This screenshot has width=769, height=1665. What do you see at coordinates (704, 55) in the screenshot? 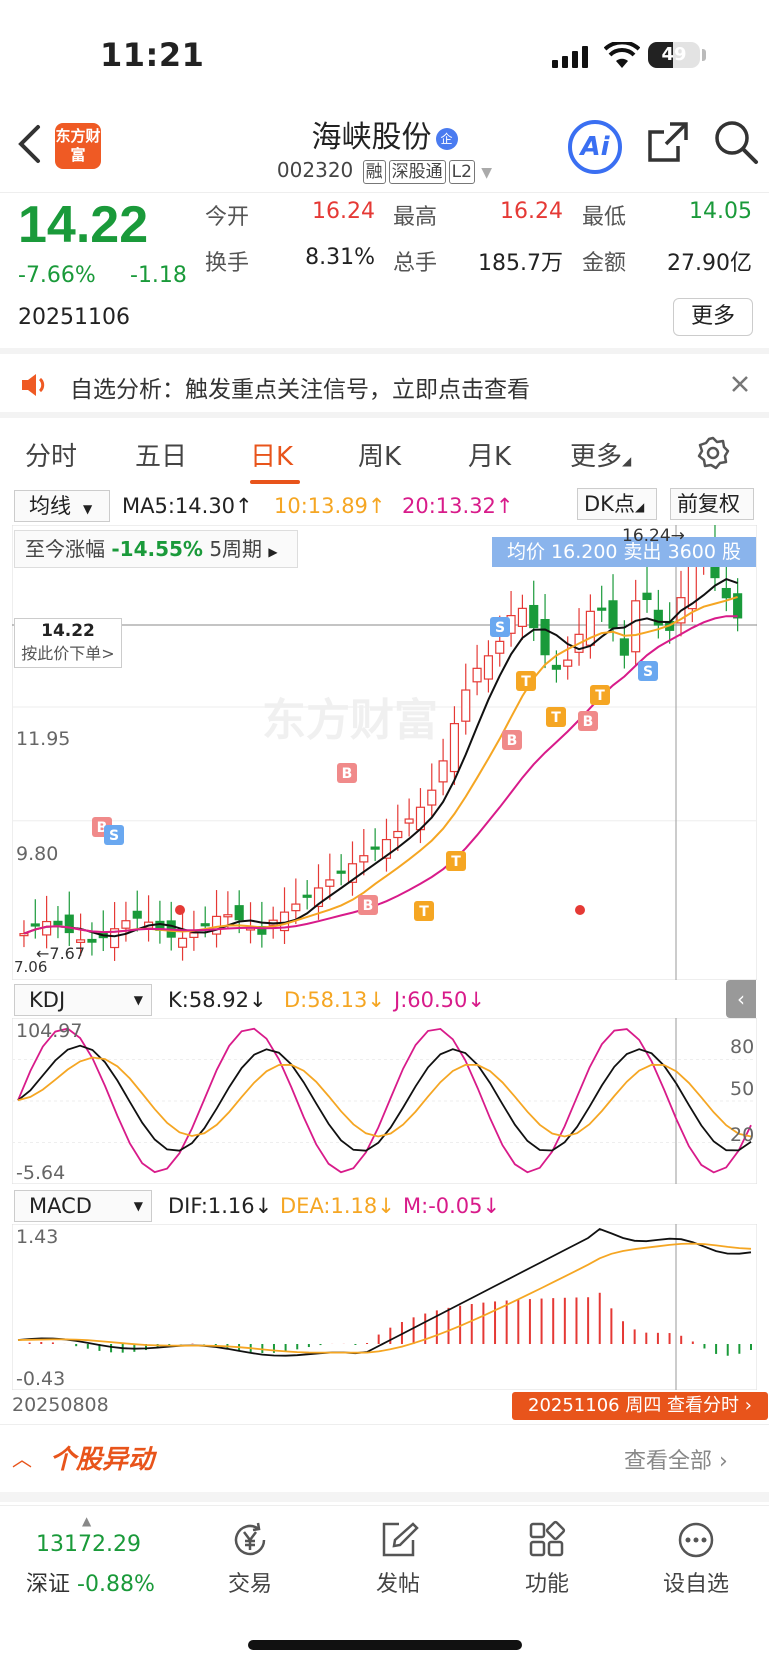
I see `battery-tip` at bounding box center [704, 55].